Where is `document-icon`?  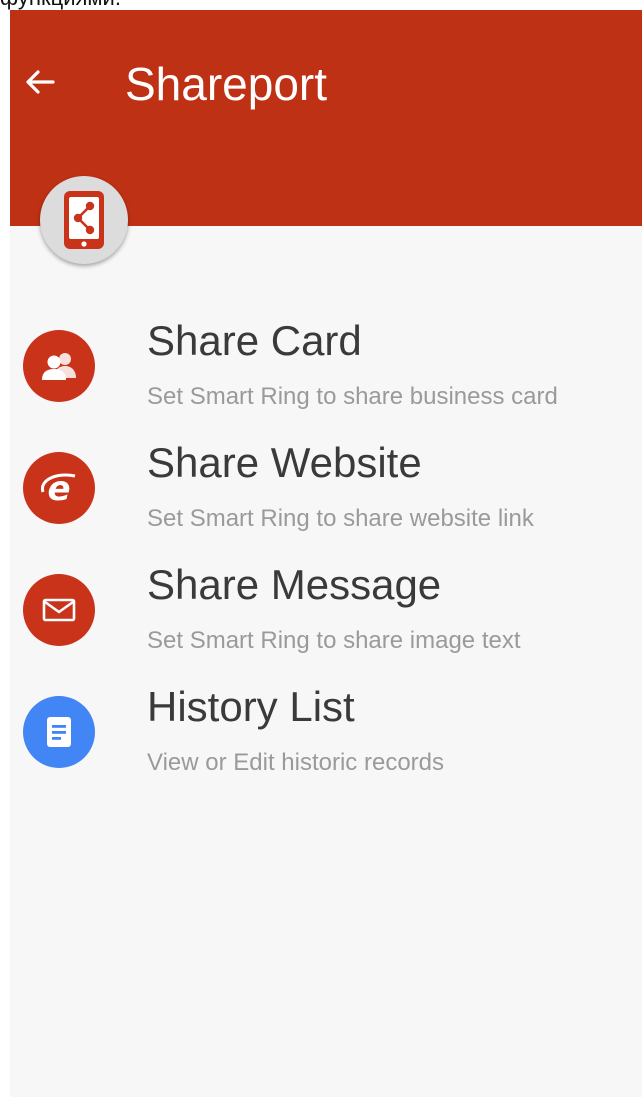 document-icon is located at coordinates (59, 732).